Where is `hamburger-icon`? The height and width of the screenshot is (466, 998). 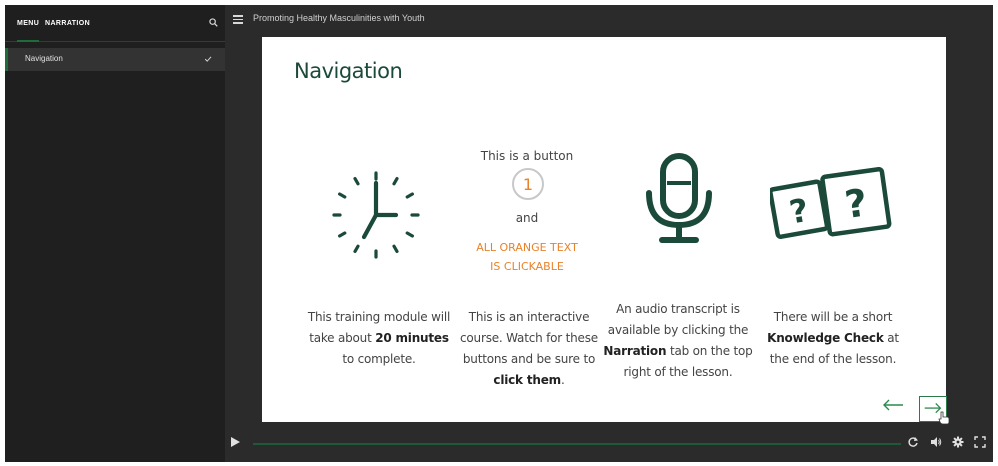 hamburger-icon is located at coordinates (238, 19).